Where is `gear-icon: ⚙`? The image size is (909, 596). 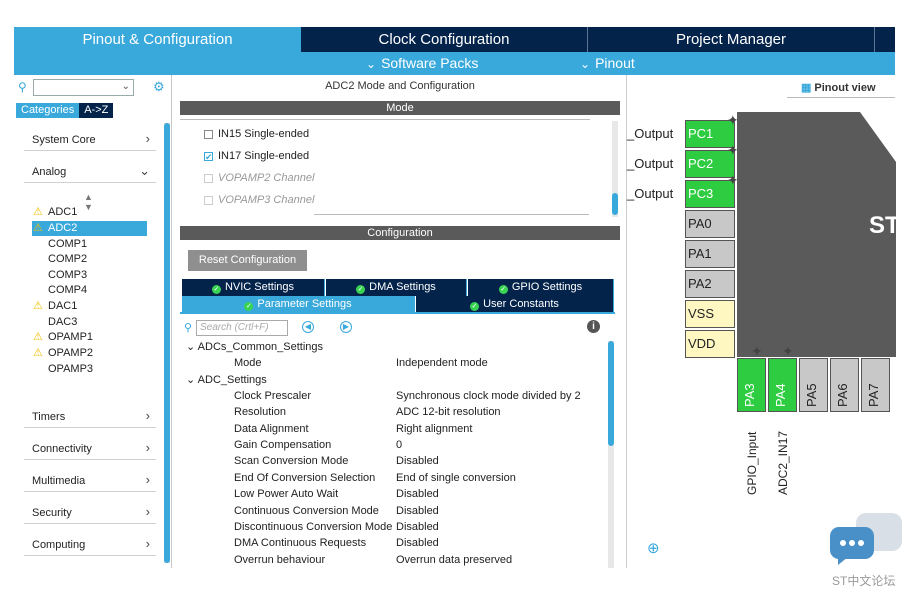
gear-icon: ⚙ is located at coordinates (159, 87).